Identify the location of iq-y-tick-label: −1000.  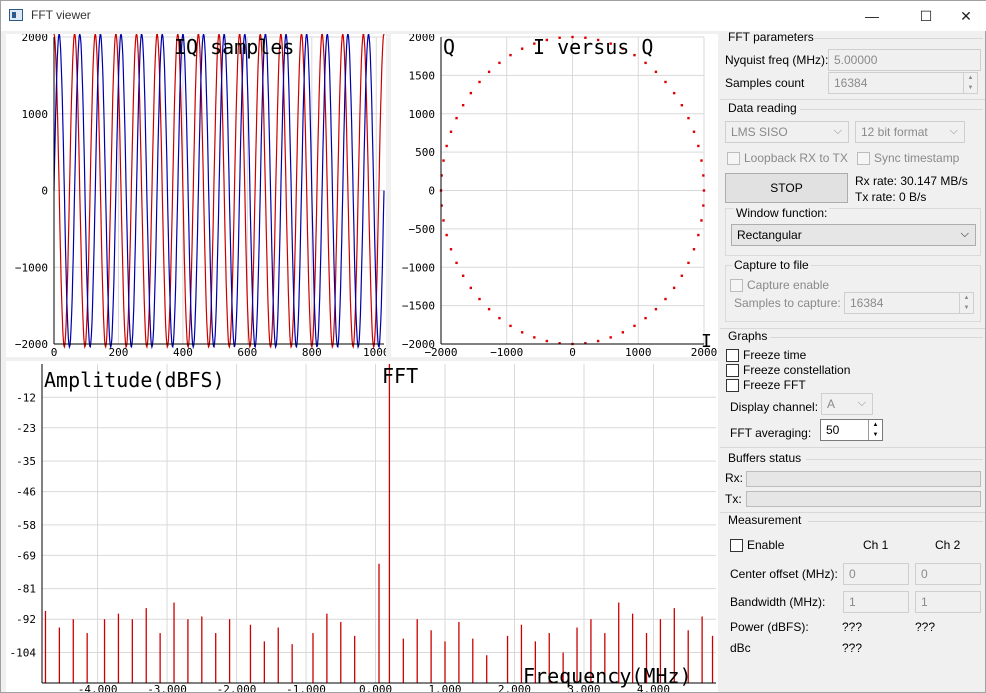
(31, 267).